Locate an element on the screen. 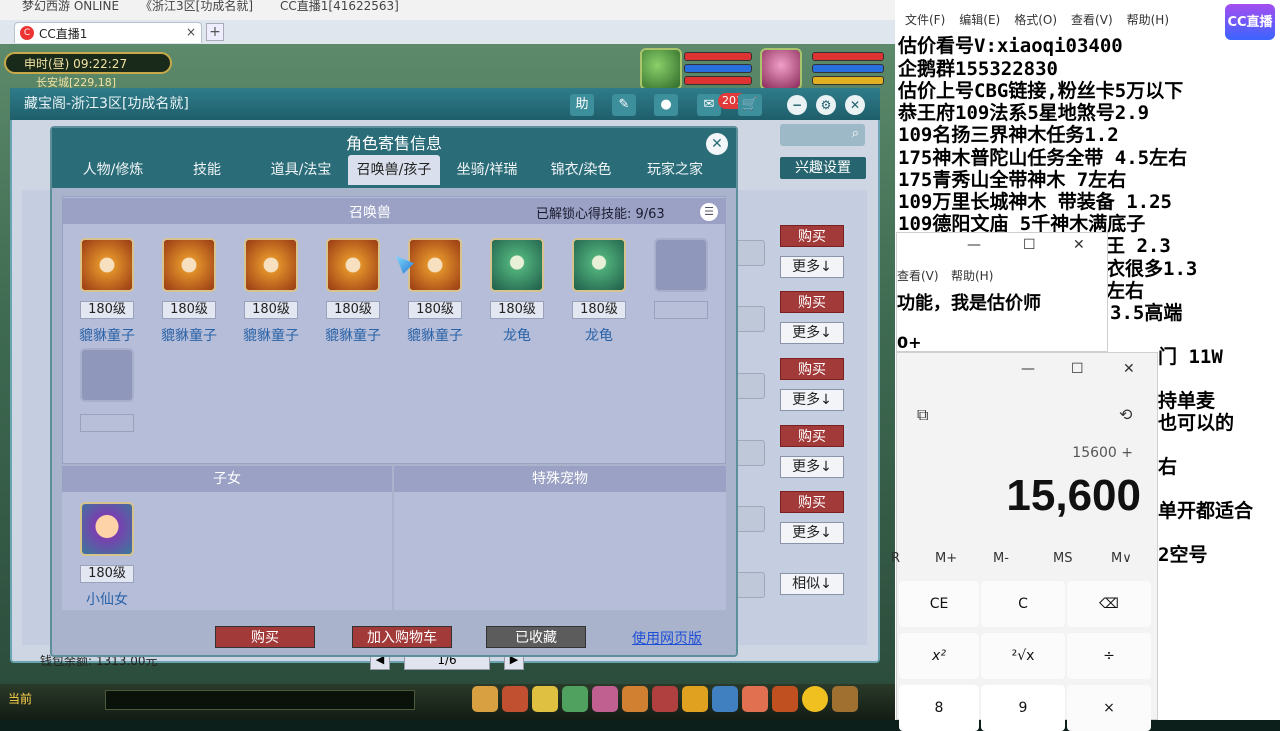 The width and height of the screenshot is (1280, 731). close-tab-icon: × is located at coordinates (191, 32).